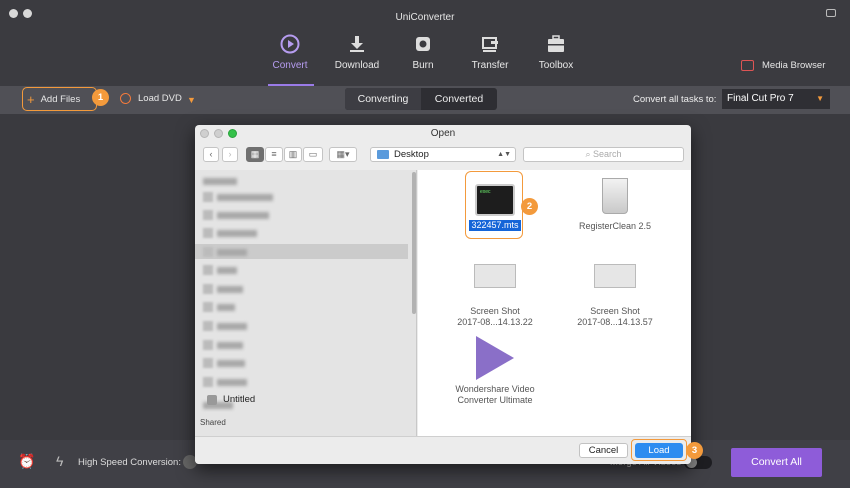 The height and width of the screenshot is (488, 850). What do you see at coordinates (495, 400) in the screenshot?
I see `file-name-sub: Converter Ultimate` at bounding box center [495, 400].